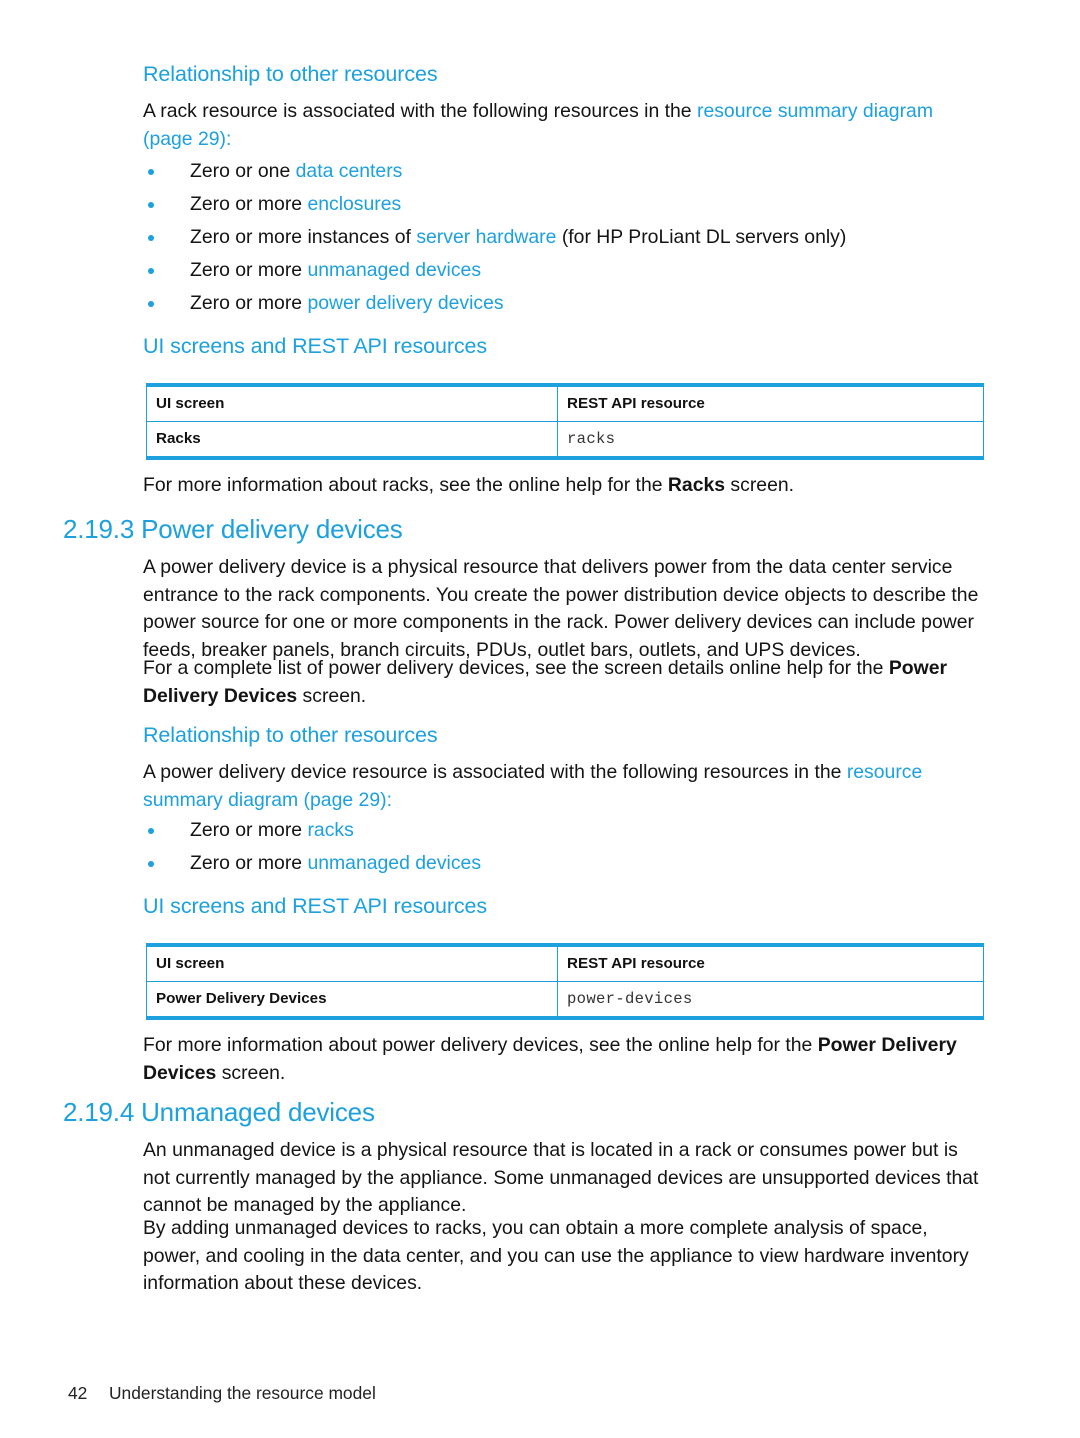  Describe the element at coordinates (330, 830) in the screenshot. I see `link-racks: racks` at that location.